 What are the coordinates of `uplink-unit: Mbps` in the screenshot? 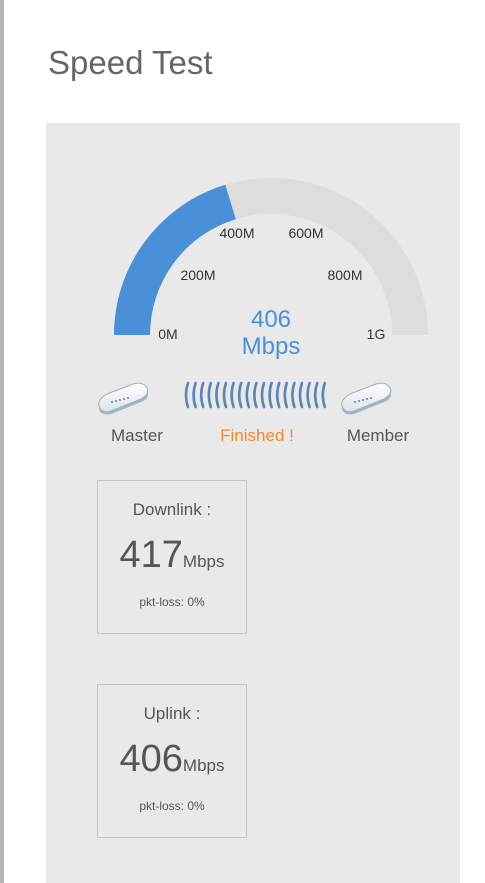 It's located at (203, 765).